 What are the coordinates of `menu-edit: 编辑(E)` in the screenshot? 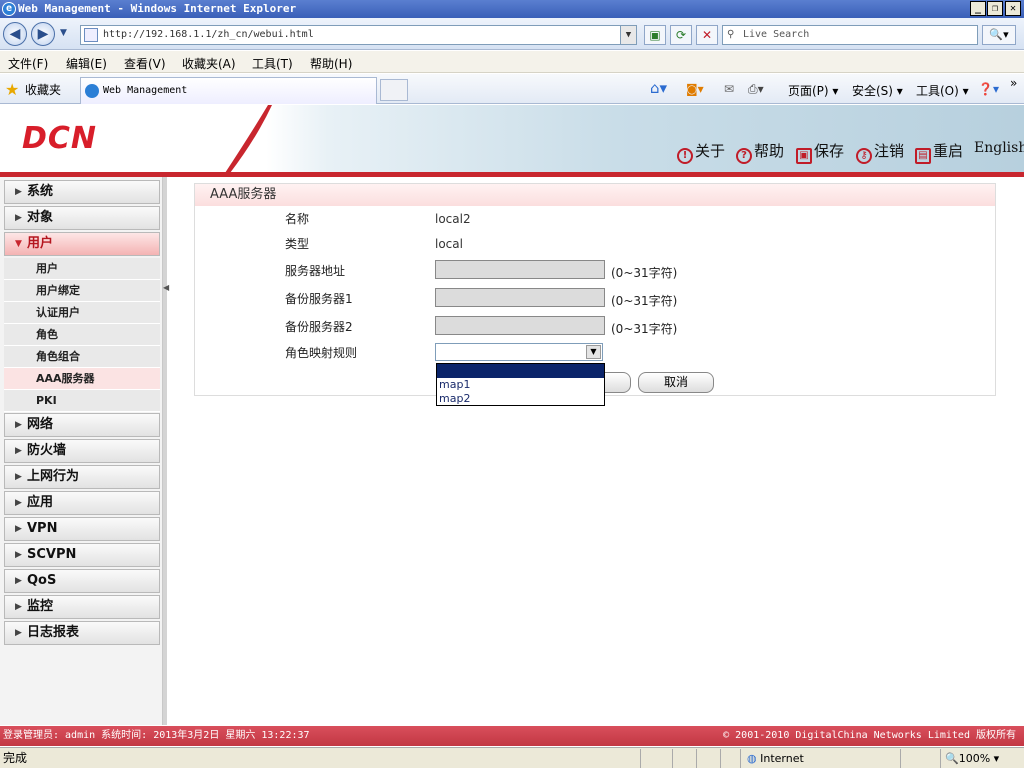 It's located at (86, 63).